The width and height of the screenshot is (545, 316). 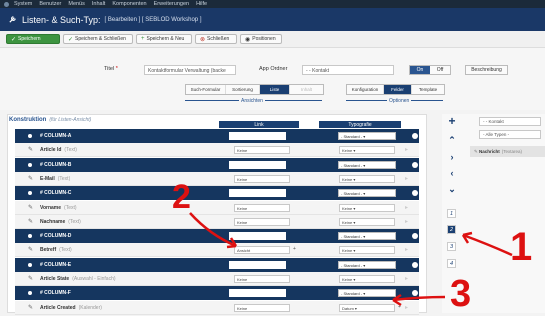 What do you see at coordinates (181, 197) in the screenshot?
I see `annotation-number-2: 2` at bounding box center [181, 197].